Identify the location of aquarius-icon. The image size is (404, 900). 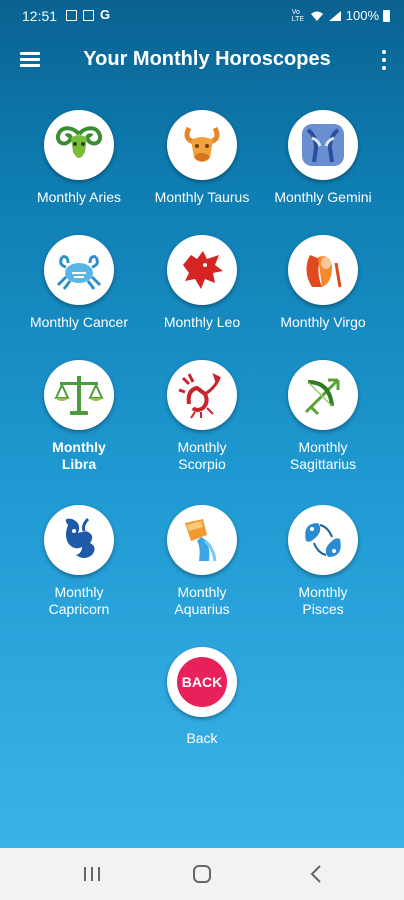
(201, 540).